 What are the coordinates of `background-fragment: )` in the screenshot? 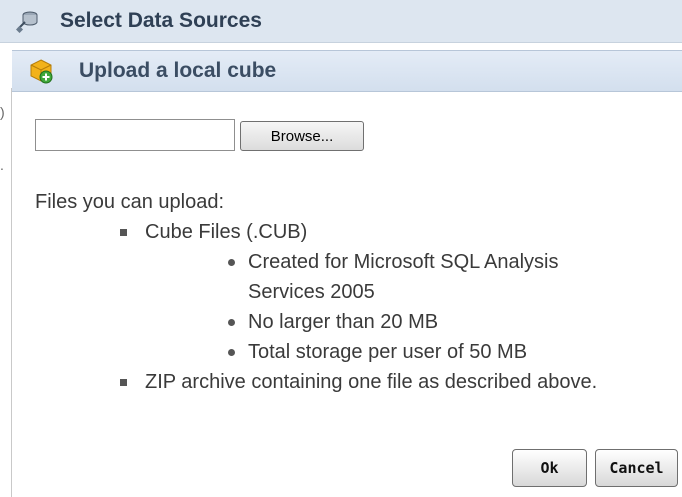 It's located at (2, 112).